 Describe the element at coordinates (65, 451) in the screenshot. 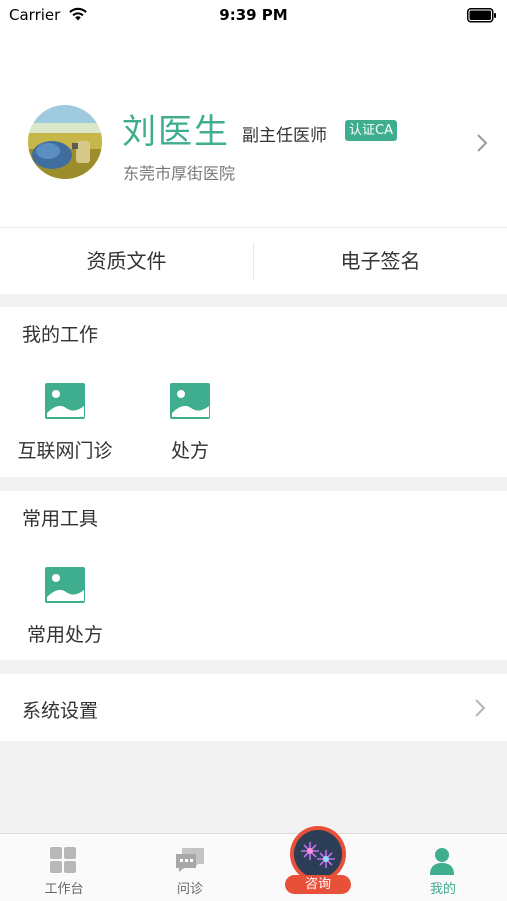

I see `tile-label: 互联网门诊` at that location.